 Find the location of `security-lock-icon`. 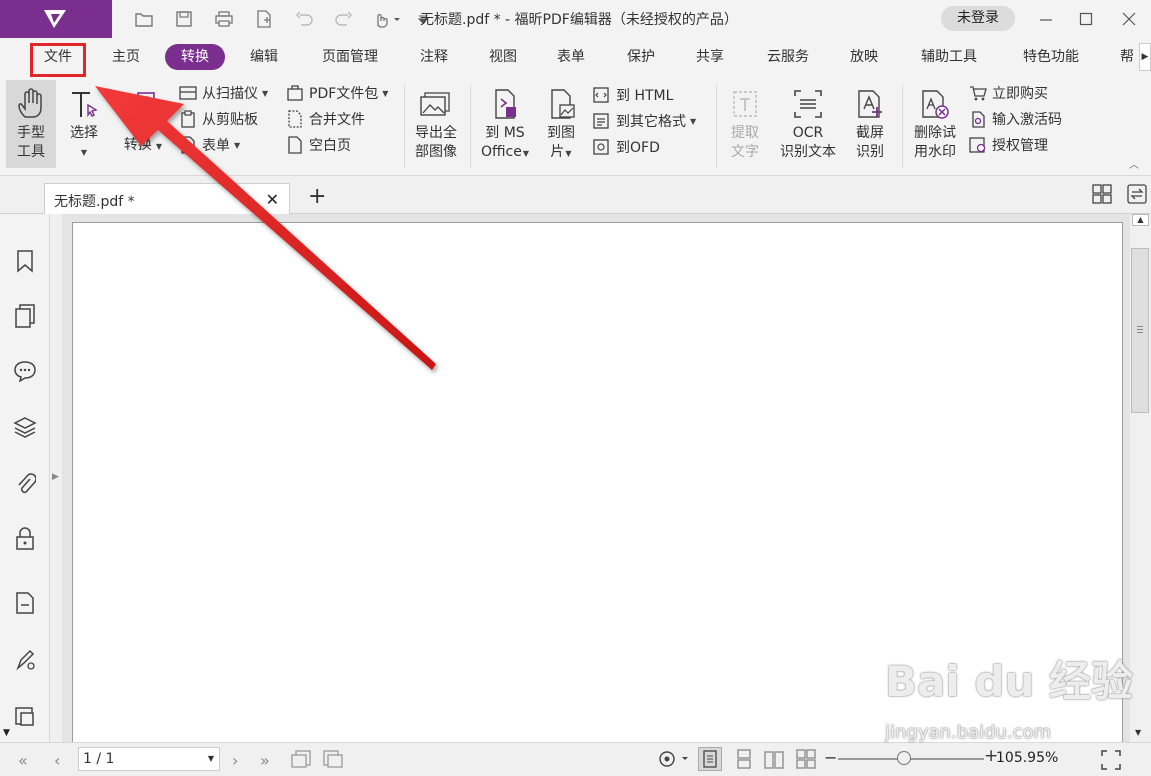

security-lock-icon is located at coordinates (25, 539).